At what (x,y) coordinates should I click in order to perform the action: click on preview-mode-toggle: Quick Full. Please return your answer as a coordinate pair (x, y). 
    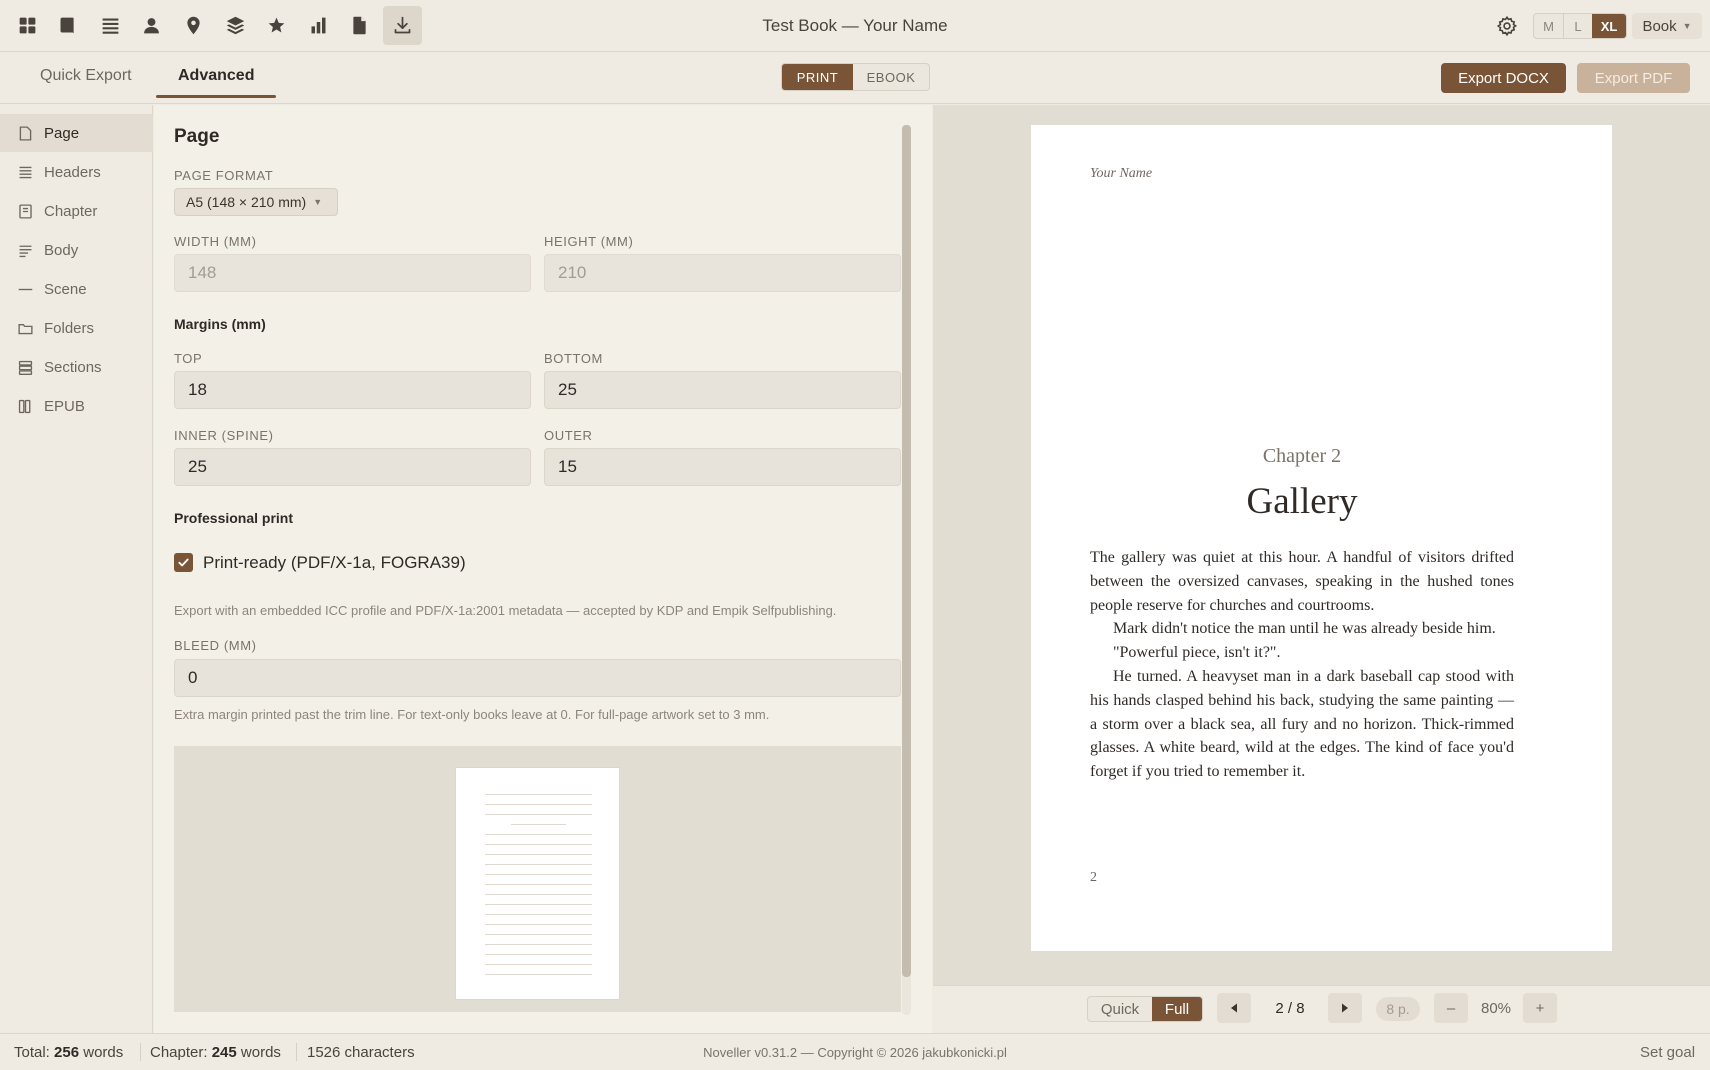
    Looking at the image, I should click on (1145, 1009).